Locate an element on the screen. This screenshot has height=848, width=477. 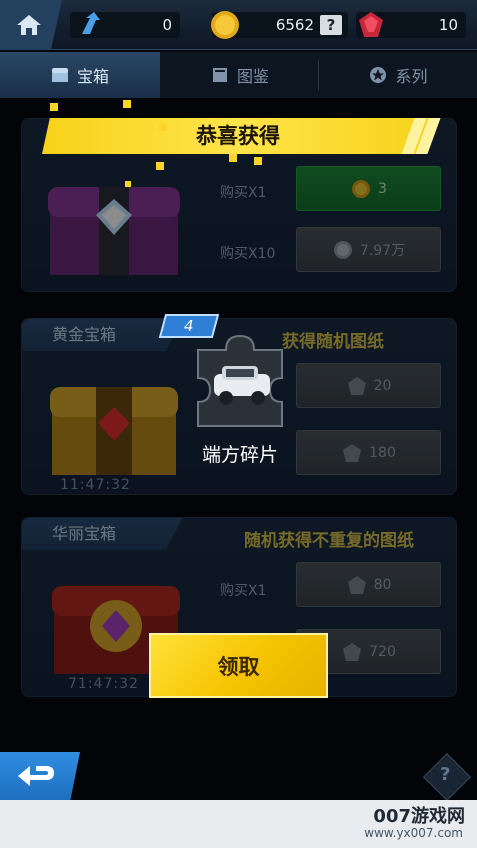
gold-coin-icon is located at coordinates (225, 25).